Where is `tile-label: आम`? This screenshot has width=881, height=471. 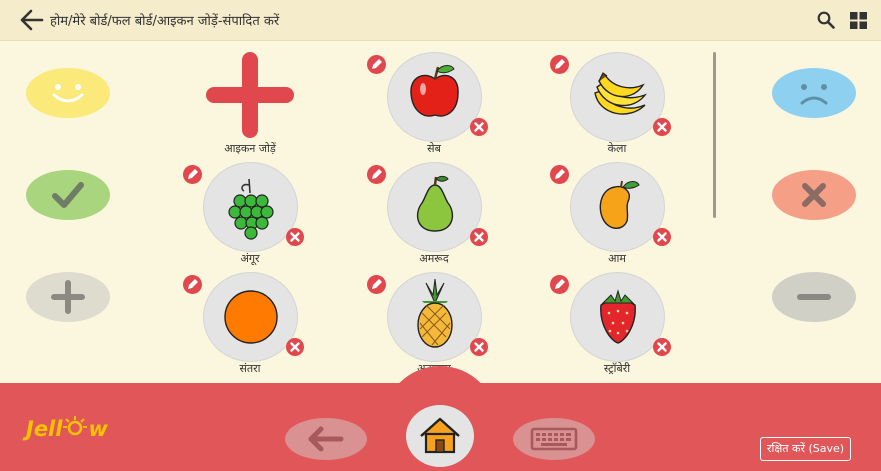 tile-label: आम is located at coordinates (617, 258).